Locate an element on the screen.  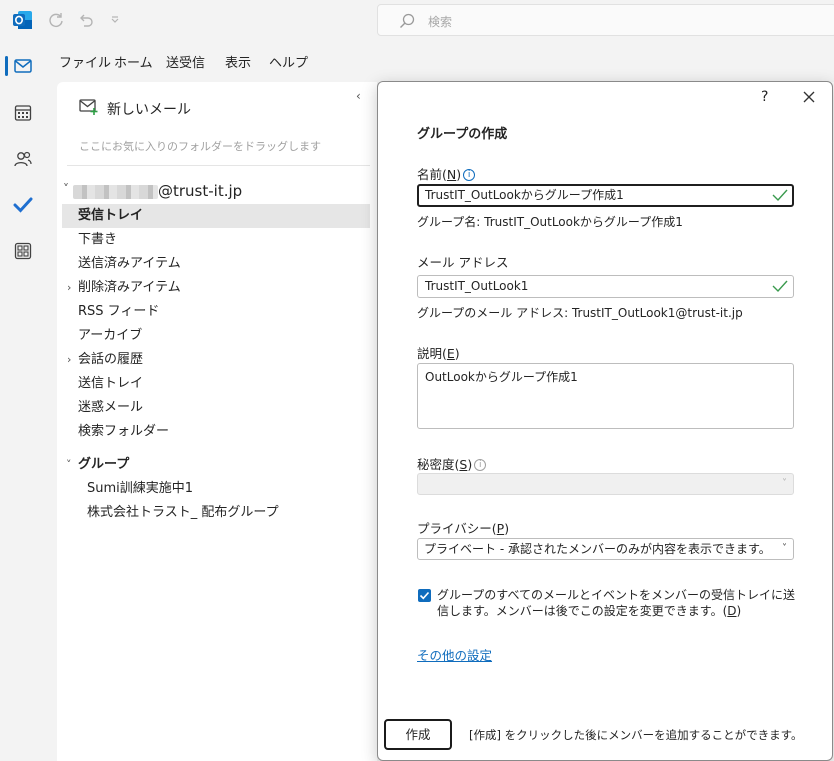
people-icon is located at coordinates (23, 159).